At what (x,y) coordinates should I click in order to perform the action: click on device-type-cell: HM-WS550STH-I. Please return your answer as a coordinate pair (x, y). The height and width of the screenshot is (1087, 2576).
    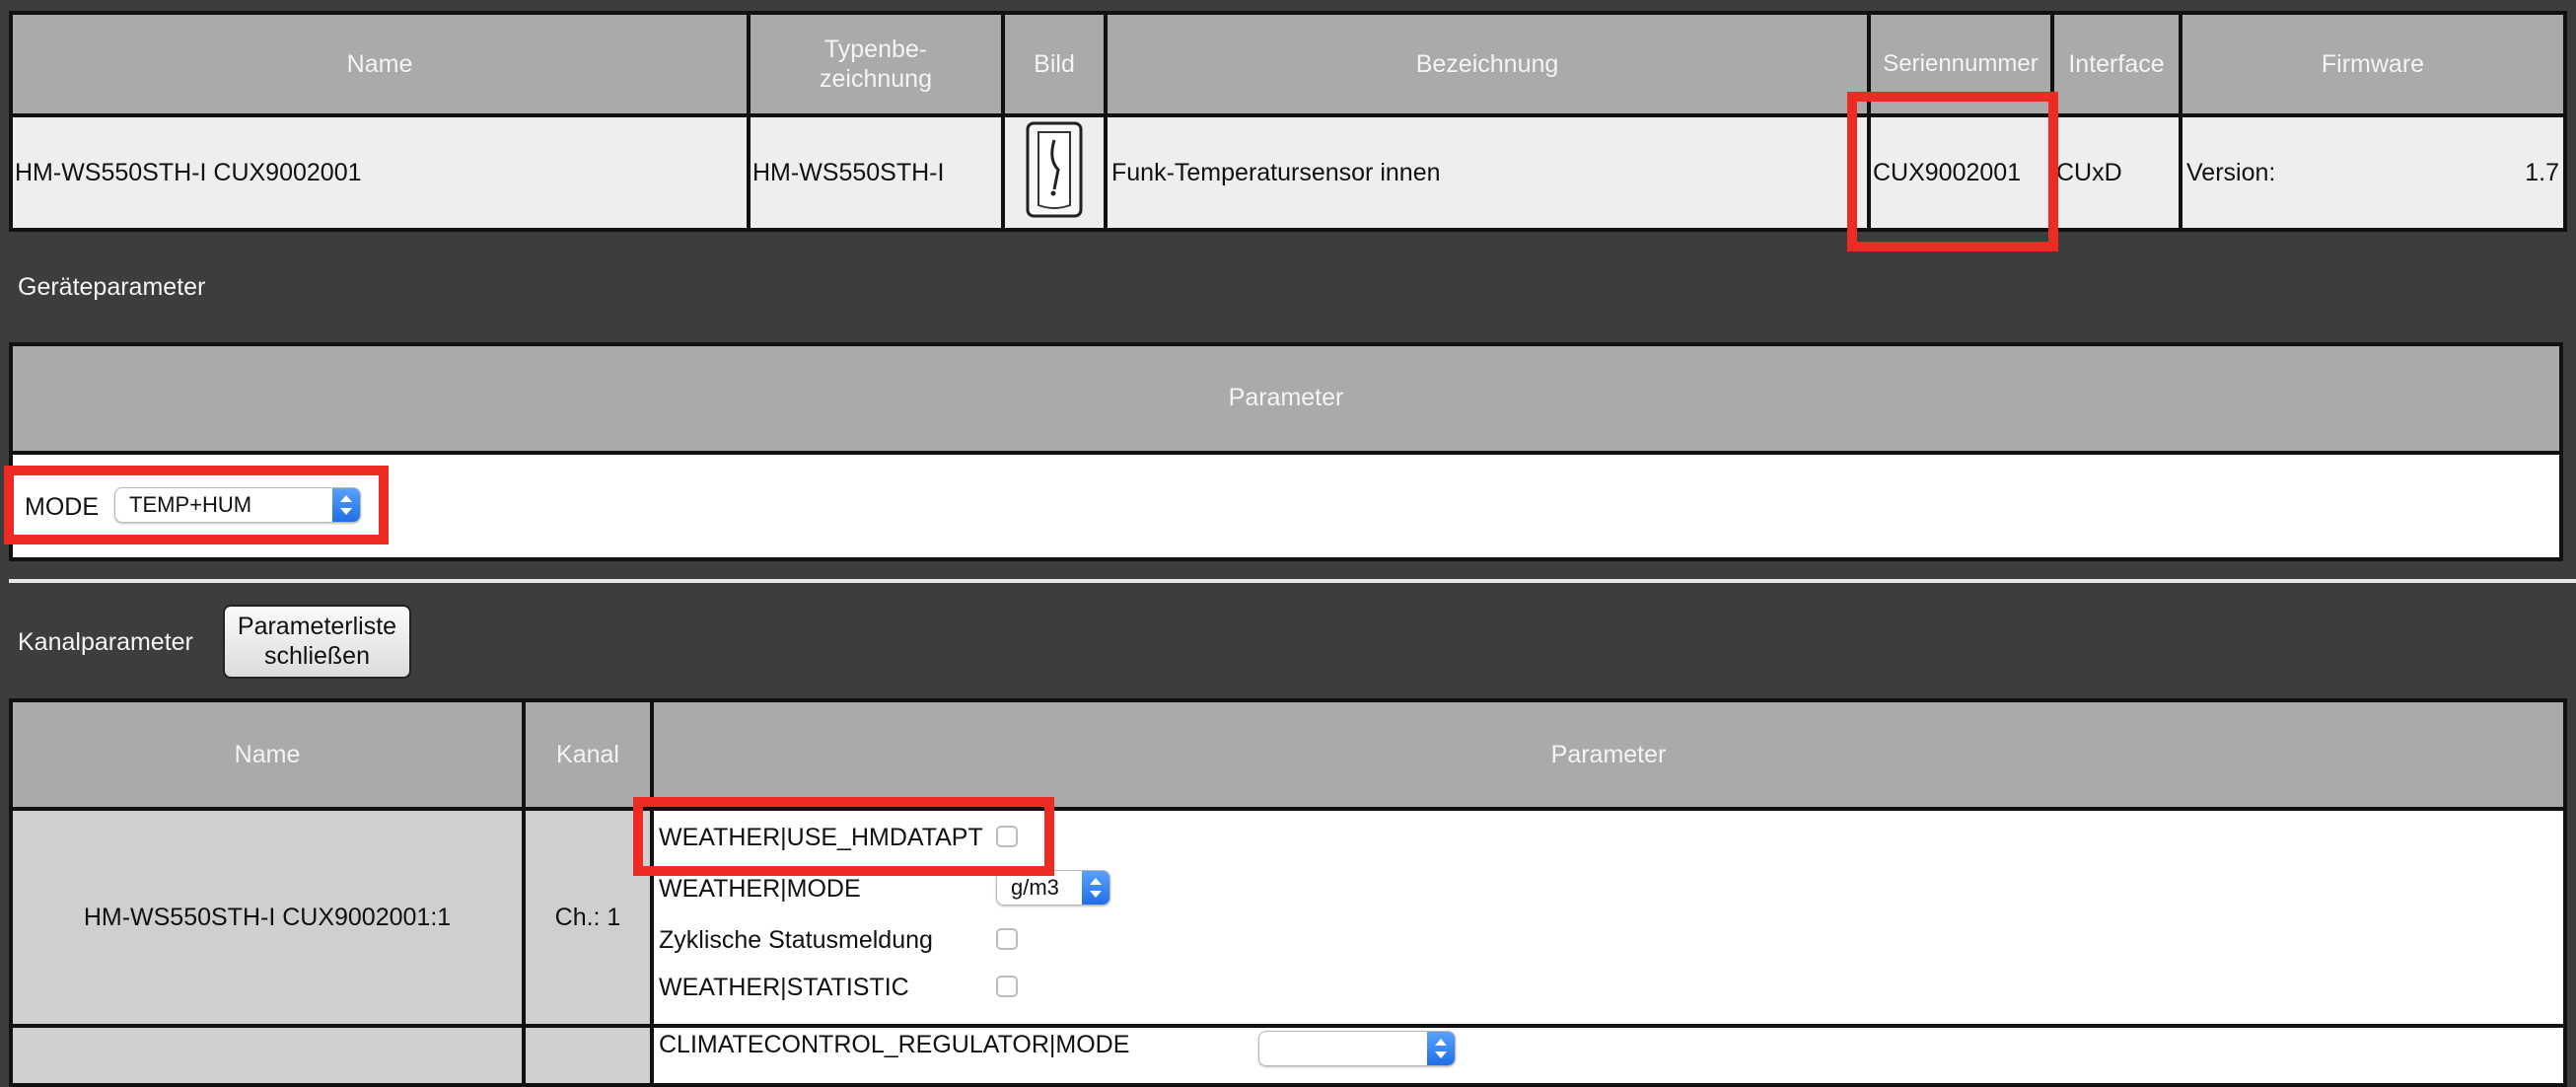
    Looking at the image, I should click on (876, 172).